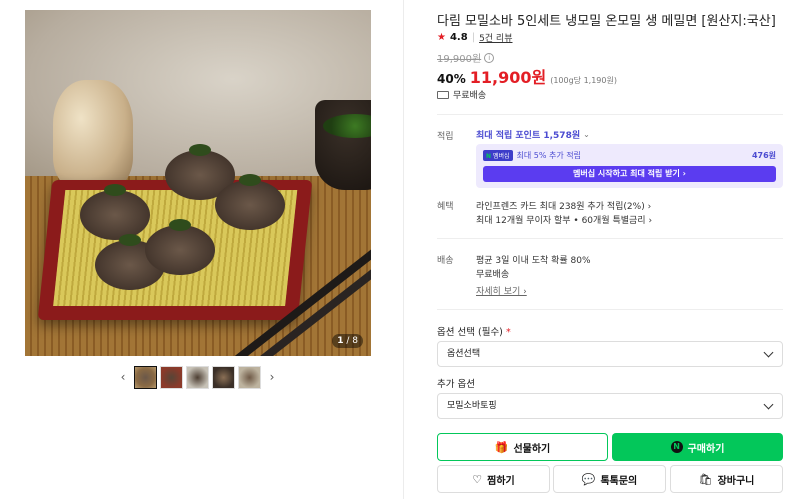  Describe the element at coordinates (343, 145) in the screenshot. I see `dipping-bowl-image-part` at that location.